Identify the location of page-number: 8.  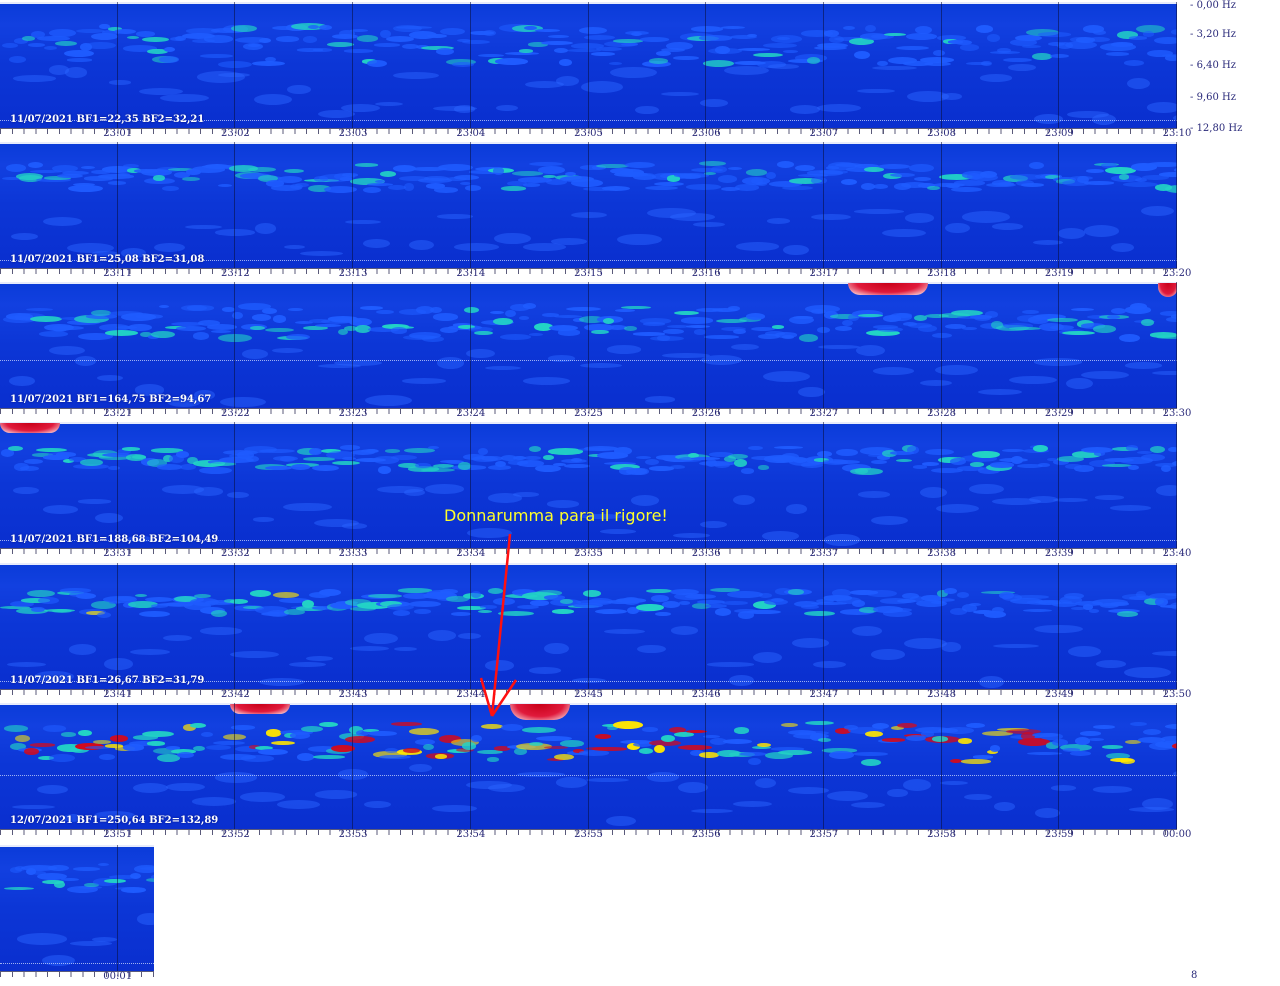
(1194, 975).